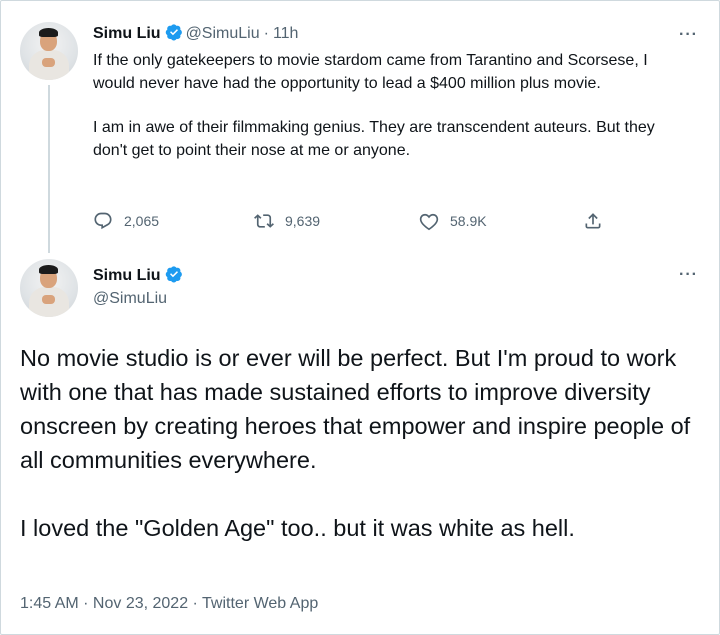 The height and width of the screenshot is (635, 720). What do you see at coordinates (468, 221) in the screenshot?
I see `like-count: 58.9K` at bounding box center [468, 221].